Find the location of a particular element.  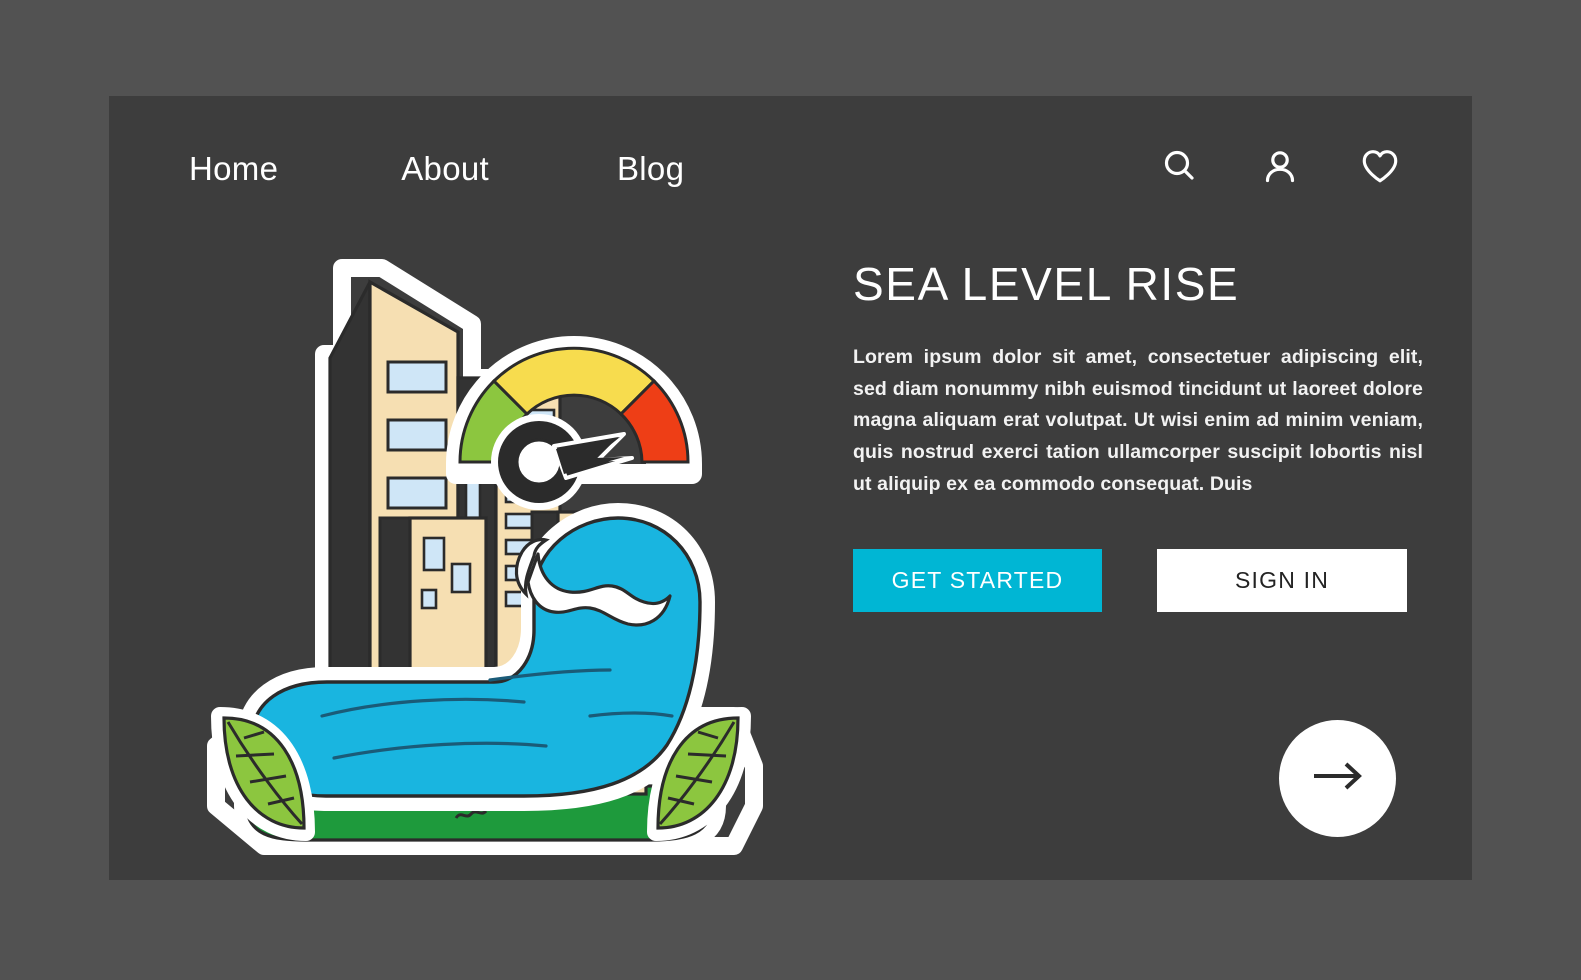

next-slide-button is located at coordinates (1337, 778).